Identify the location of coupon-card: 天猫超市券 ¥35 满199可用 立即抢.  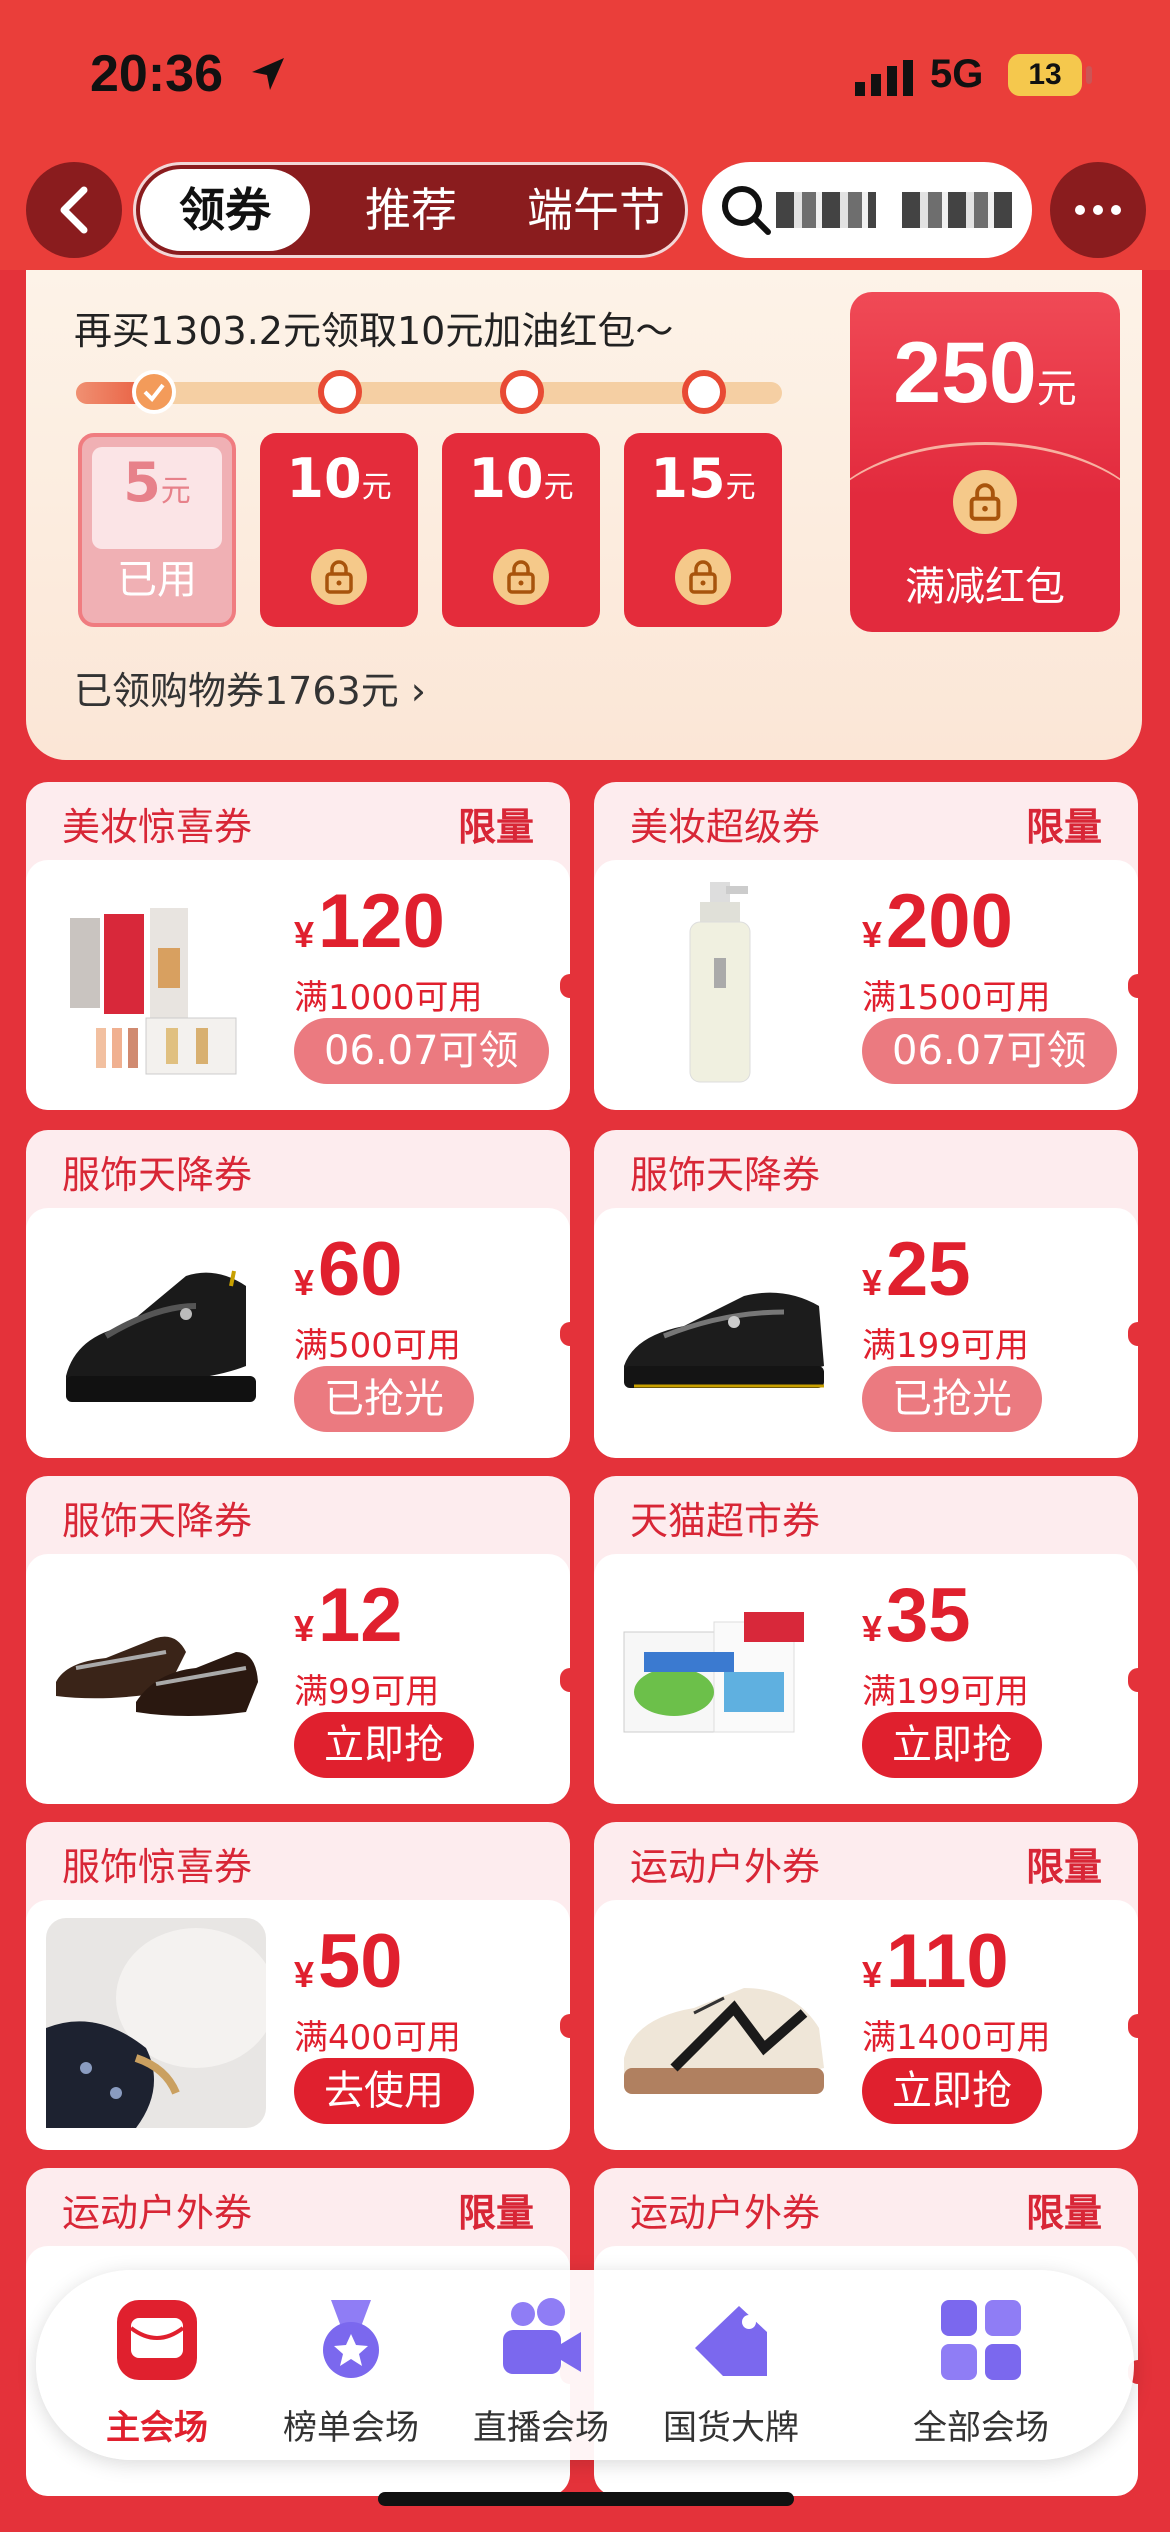
(866, 1640).